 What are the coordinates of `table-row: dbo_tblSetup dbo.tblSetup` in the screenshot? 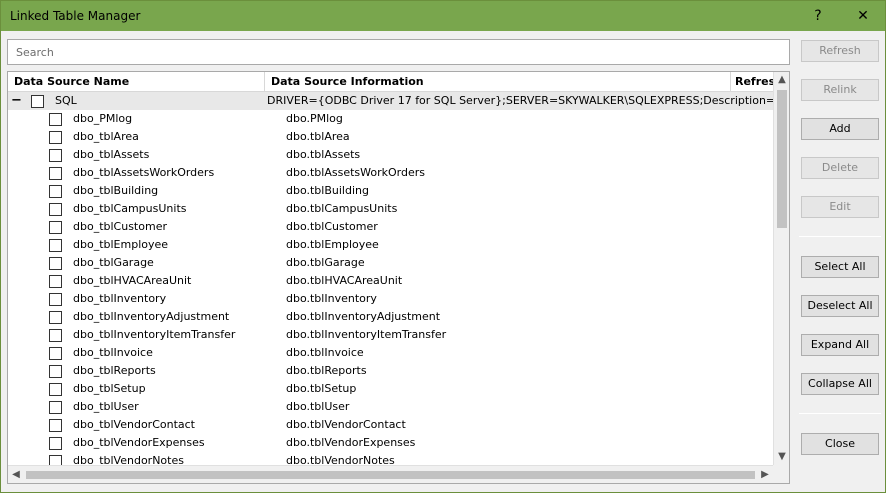 It's located at (390, 389).